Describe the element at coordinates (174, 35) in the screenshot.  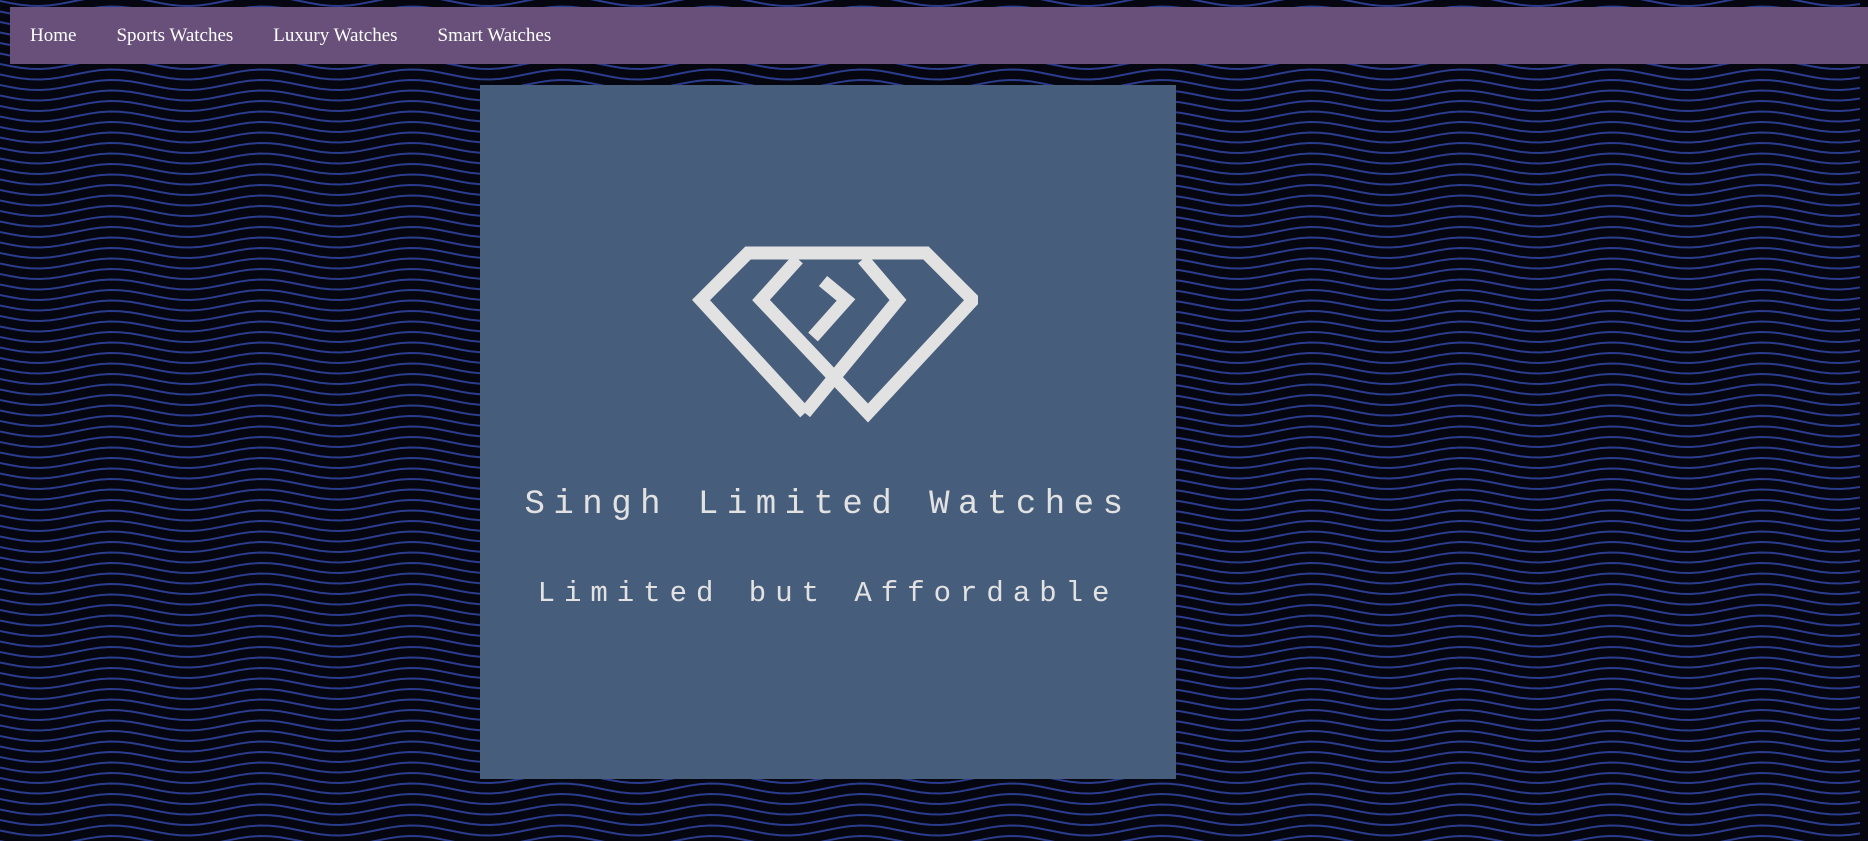
I see `nav-link-sports-watches: Sports Watches` at that location.